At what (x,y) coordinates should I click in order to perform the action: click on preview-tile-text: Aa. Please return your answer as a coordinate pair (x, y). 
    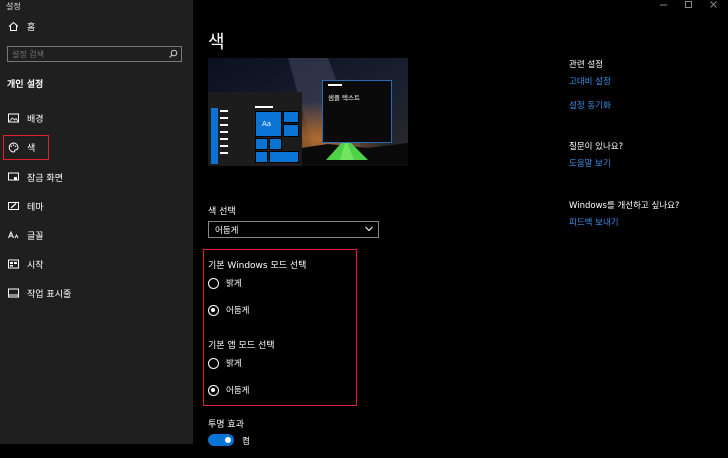
    Looking at the image, I should click on (267, 124).